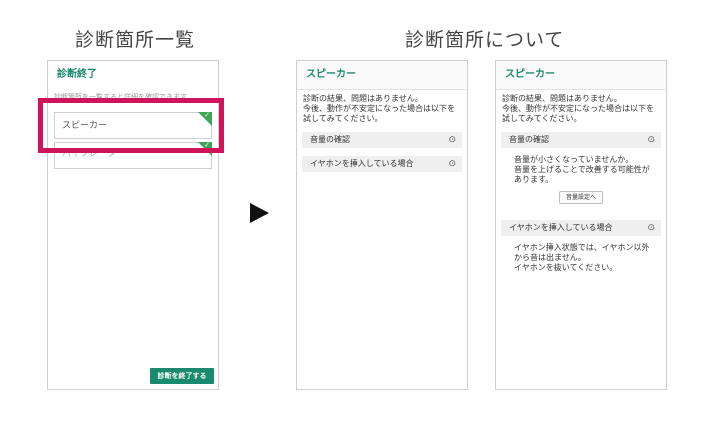 This screenshot has height=426, width=716. Describe the element at coordinates (582, 257) in the screenshot. I see `accordion-body-earphone: イヤホン挿入状態では、イヤホン以外から音は出ません。 イヤホンを抜いてください。` at that location.